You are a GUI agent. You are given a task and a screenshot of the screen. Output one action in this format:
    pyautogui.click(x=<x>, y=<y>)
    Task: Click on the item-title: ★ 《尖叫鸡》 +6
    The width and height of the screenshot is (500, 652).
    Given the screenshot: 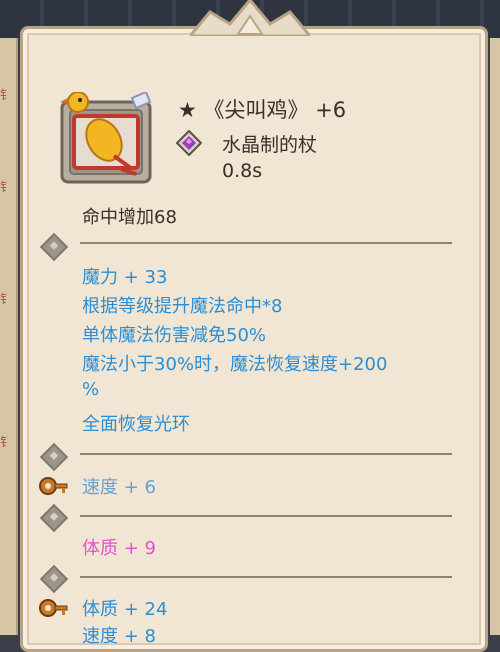 What is the action you would take?
    pyautogui.click(x=262, y=110)
    